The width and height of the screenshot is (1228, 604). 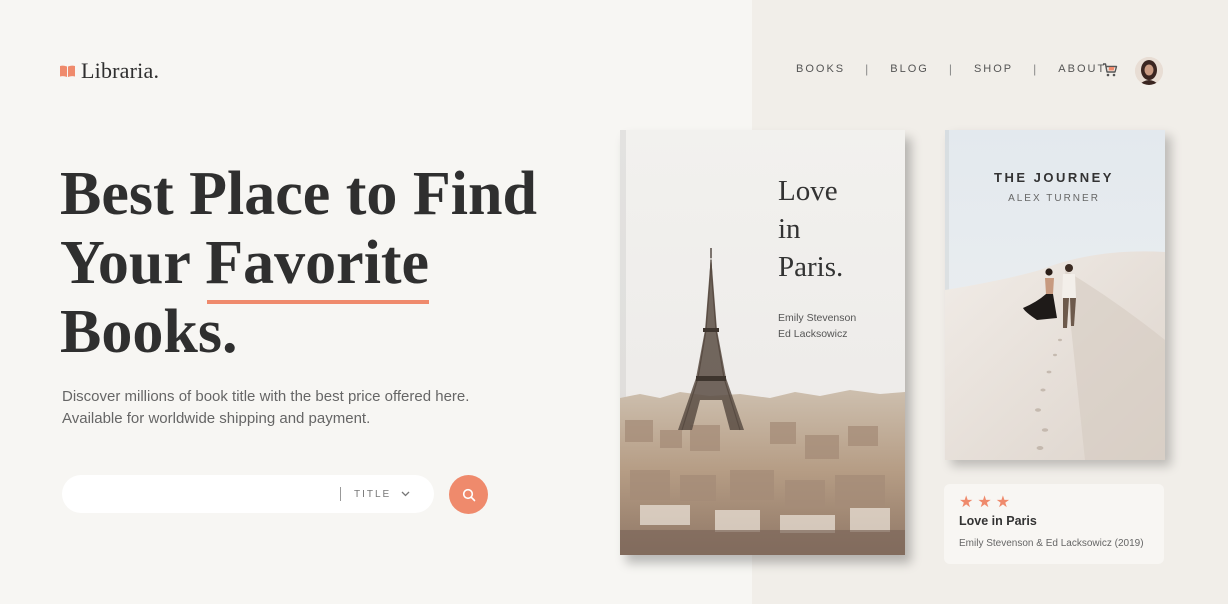 What do you see at coordinates (987, 502) in the screenshot?
I see `star-rating: ★★★` at bounding box center [987, 502].